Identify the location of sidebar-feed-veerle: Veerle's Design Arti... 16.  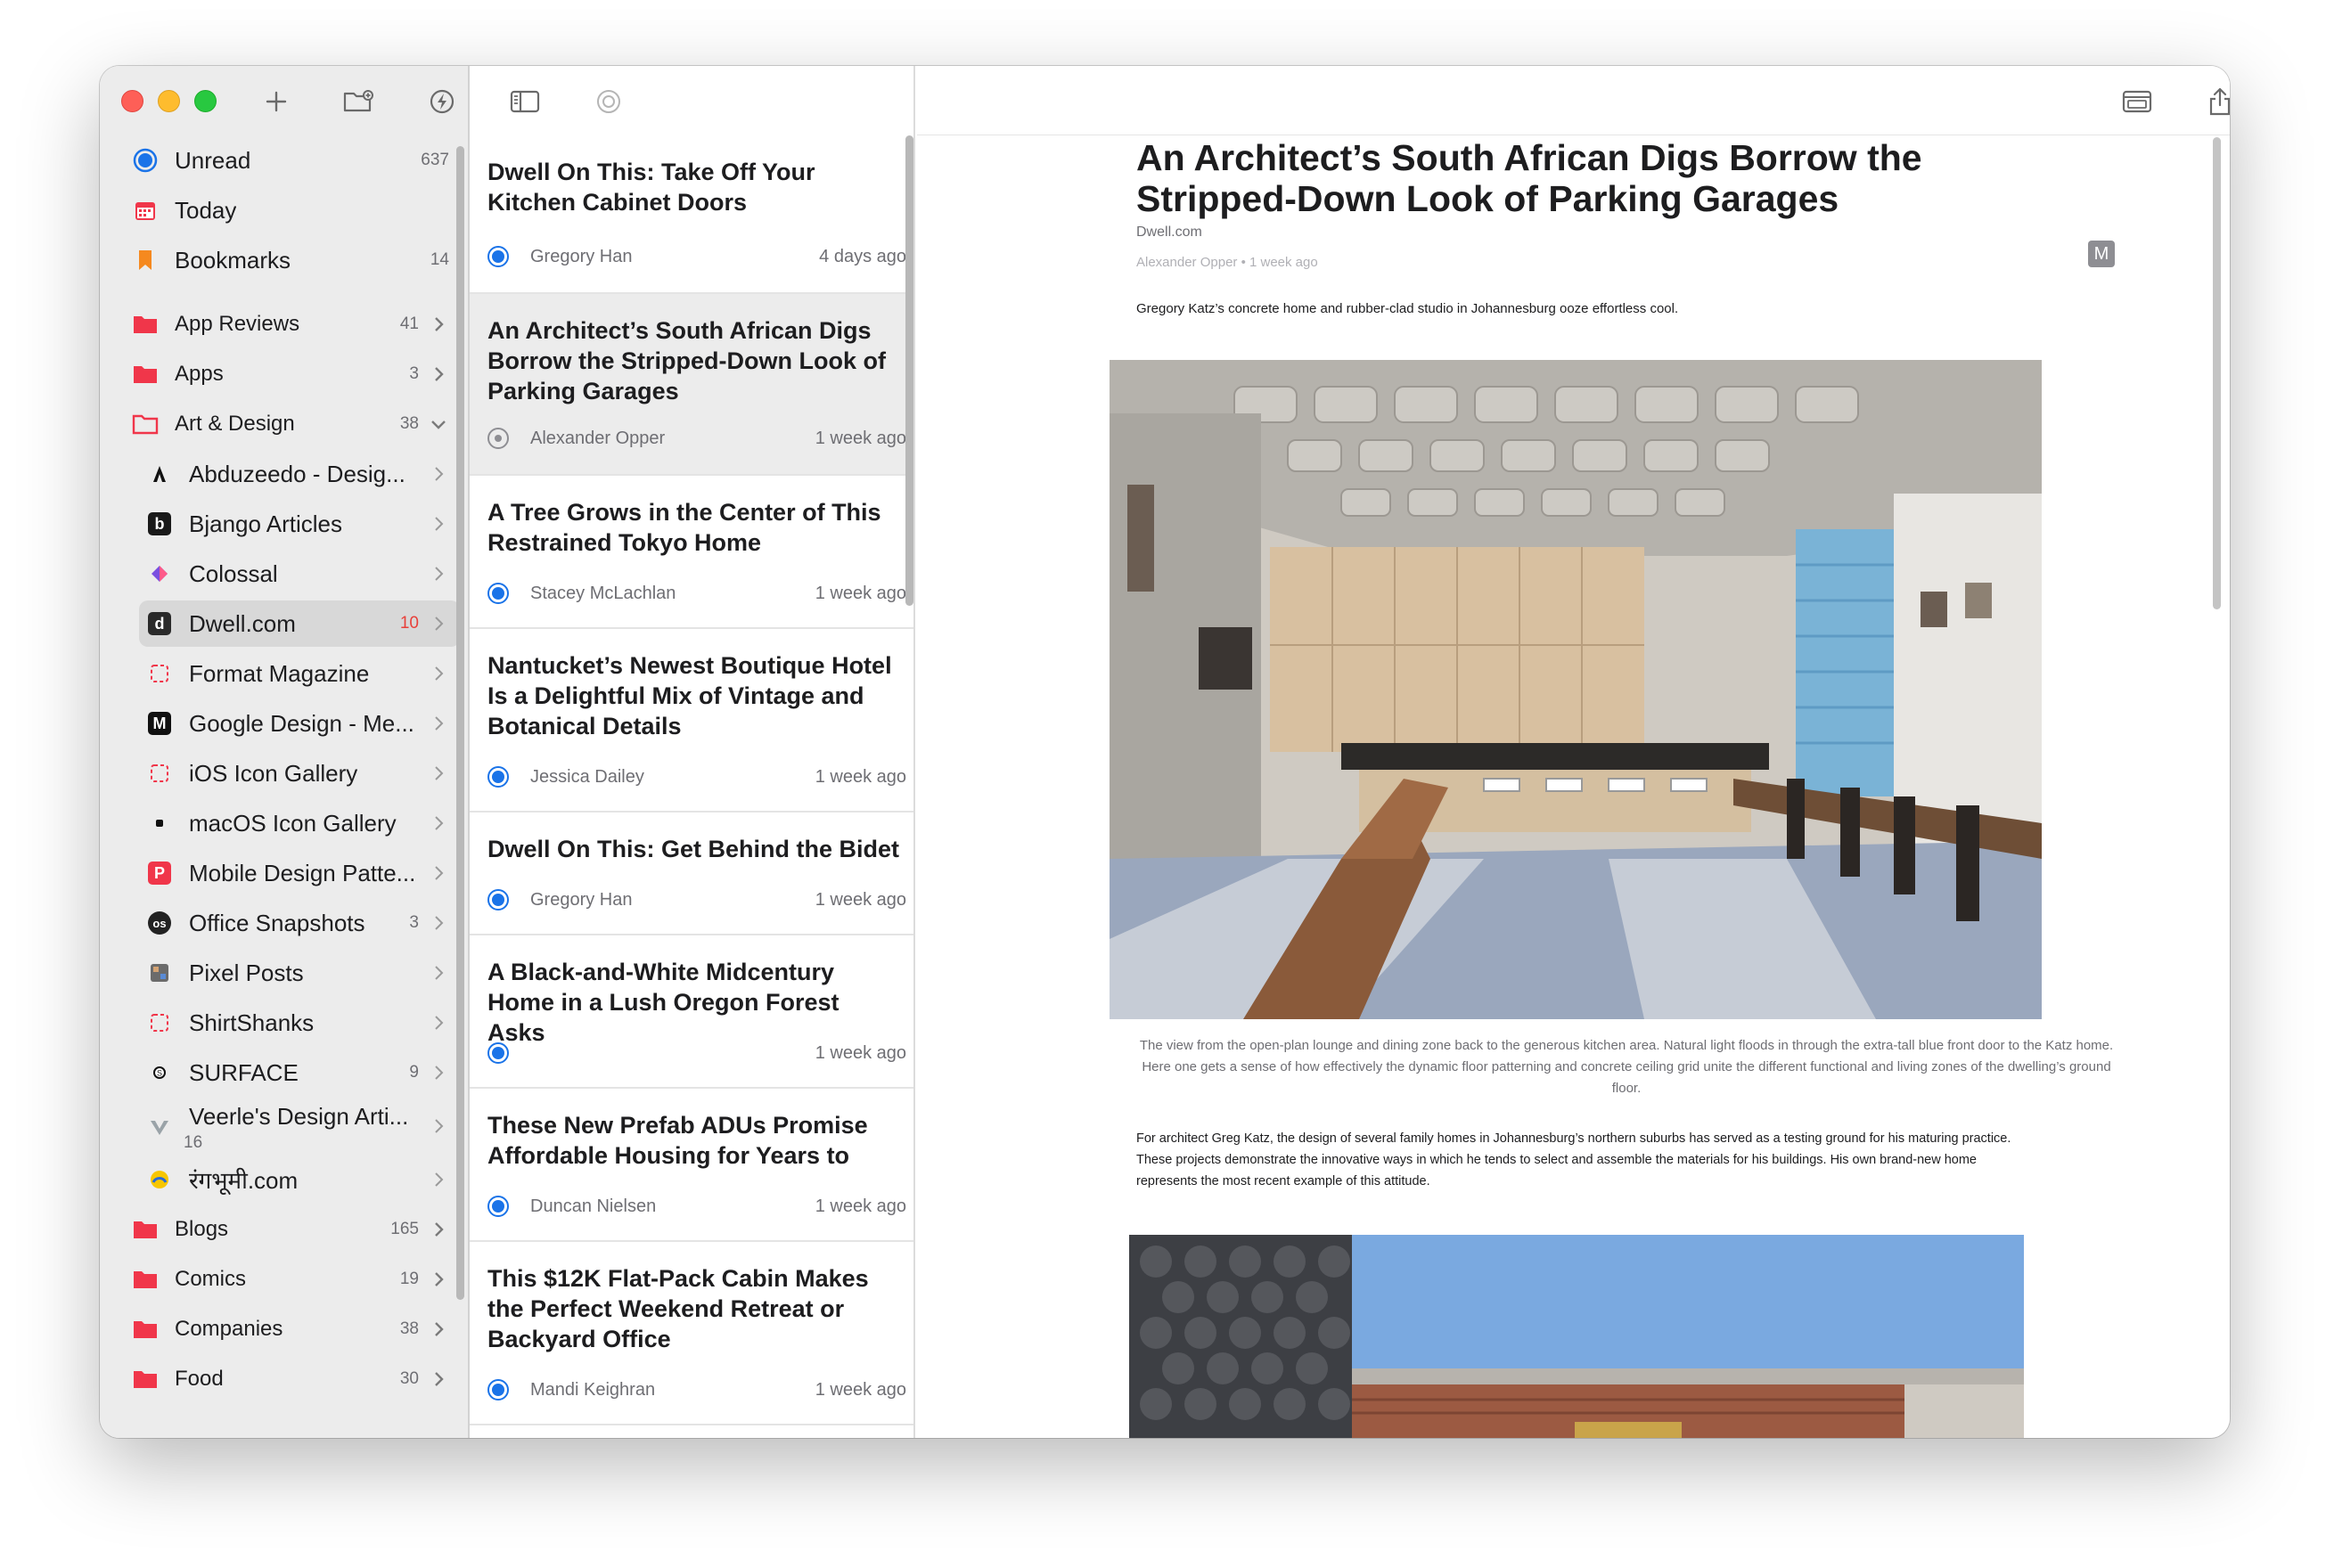
(299, 1126).